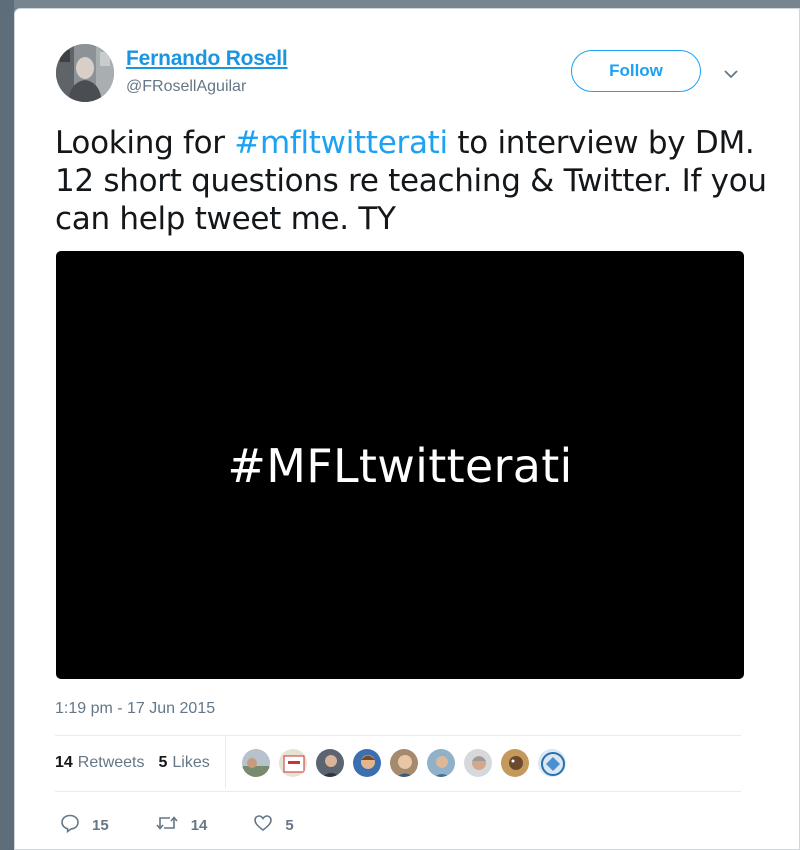  I want to click on stats-divider, so click(225, 762).